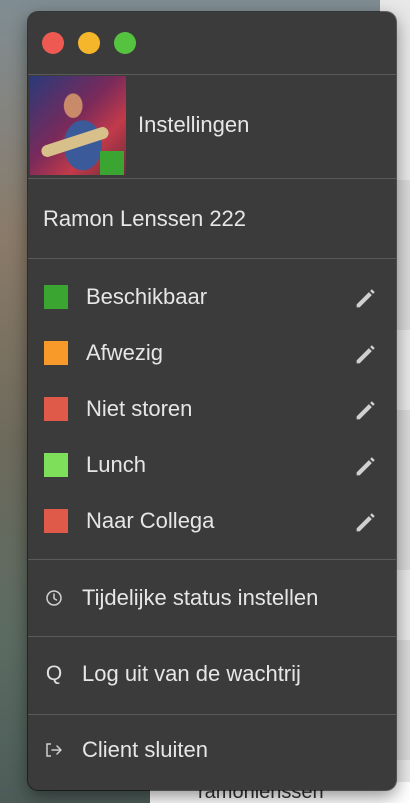  I want to click on q-icon: Q, so click(54, 674).